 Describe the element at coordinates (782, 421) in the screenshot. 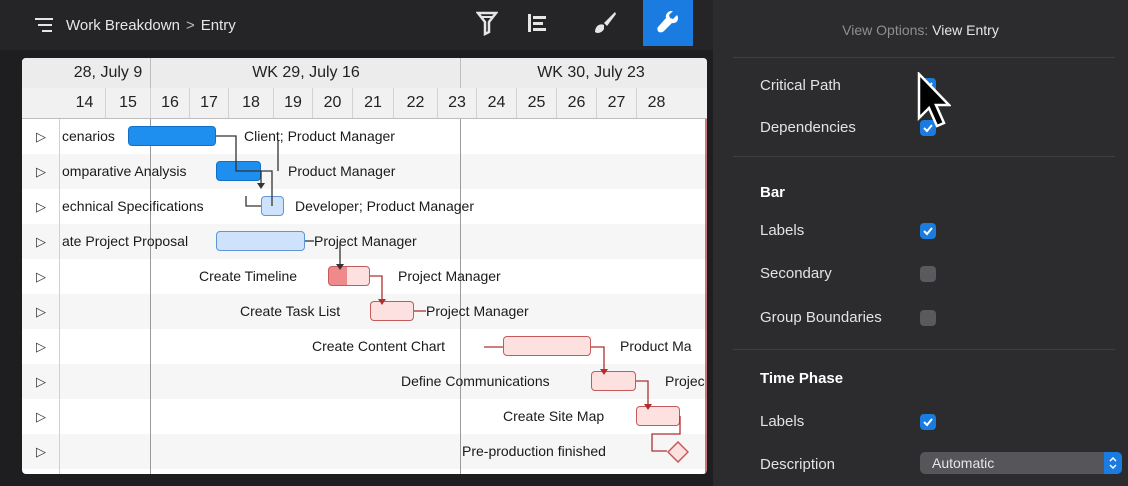

I see `time-phase-labels-label: Labels` at that location.